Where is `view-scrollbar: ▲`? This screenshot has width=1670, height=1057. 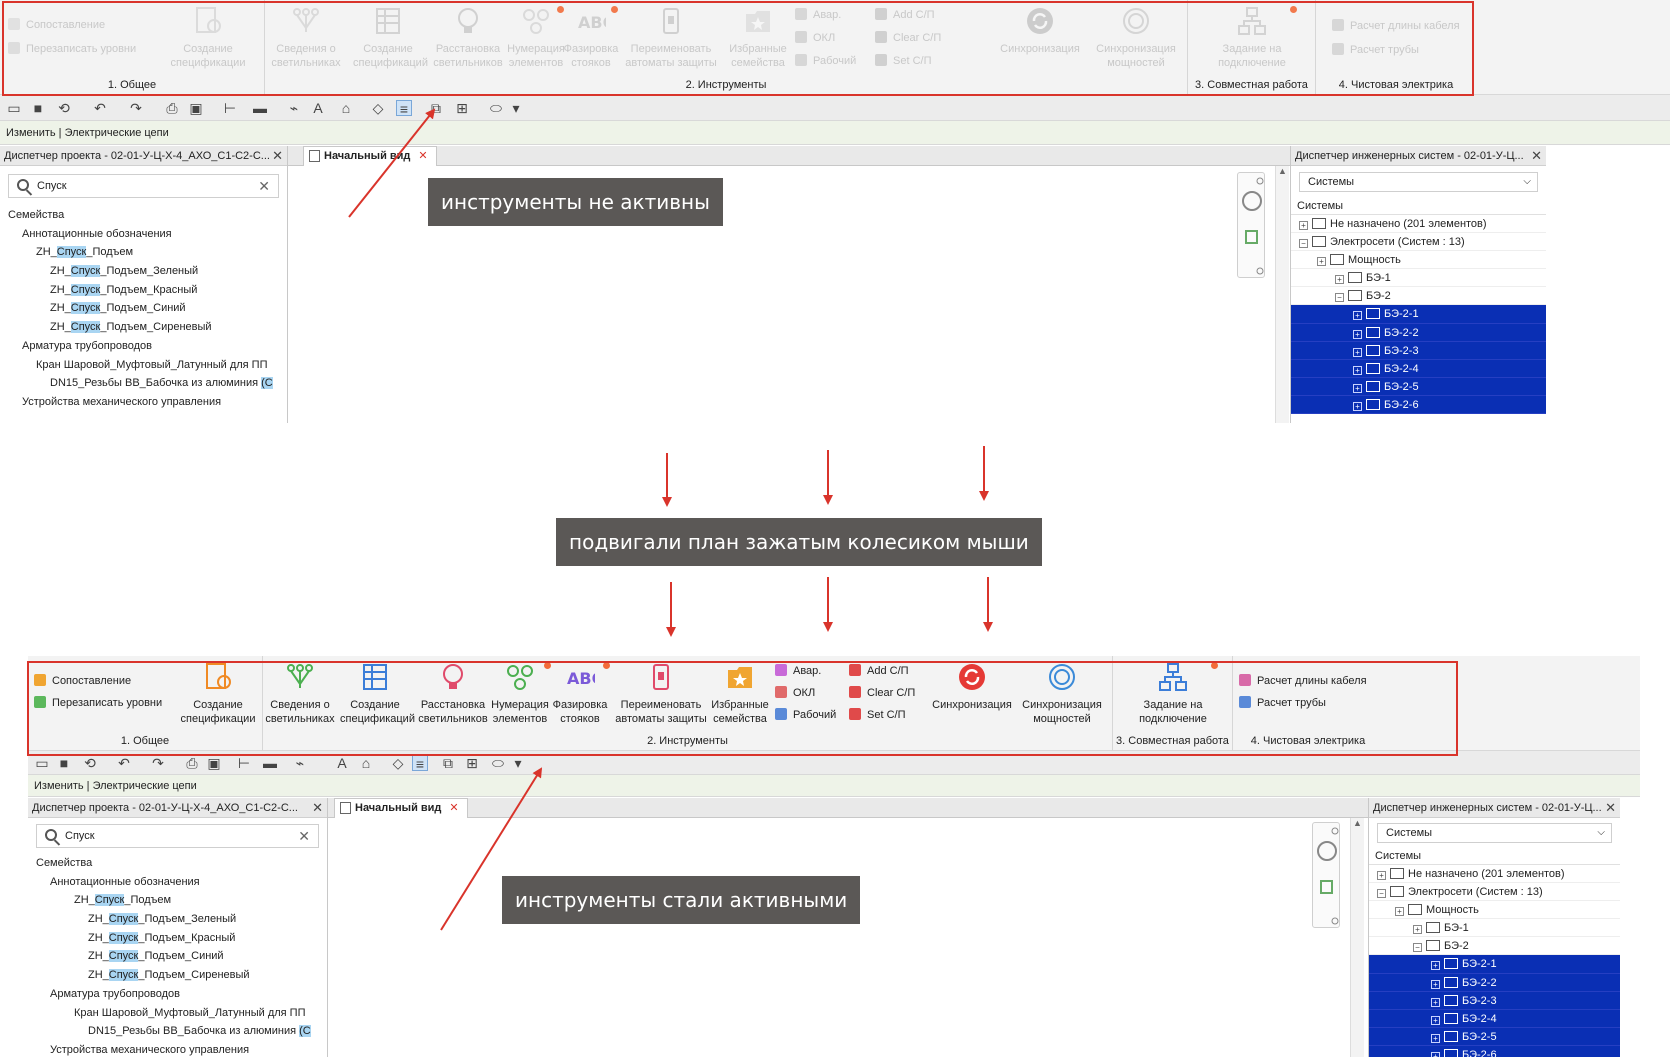
view-scrollbar: ▲ is located at coordinates (1282, 294).